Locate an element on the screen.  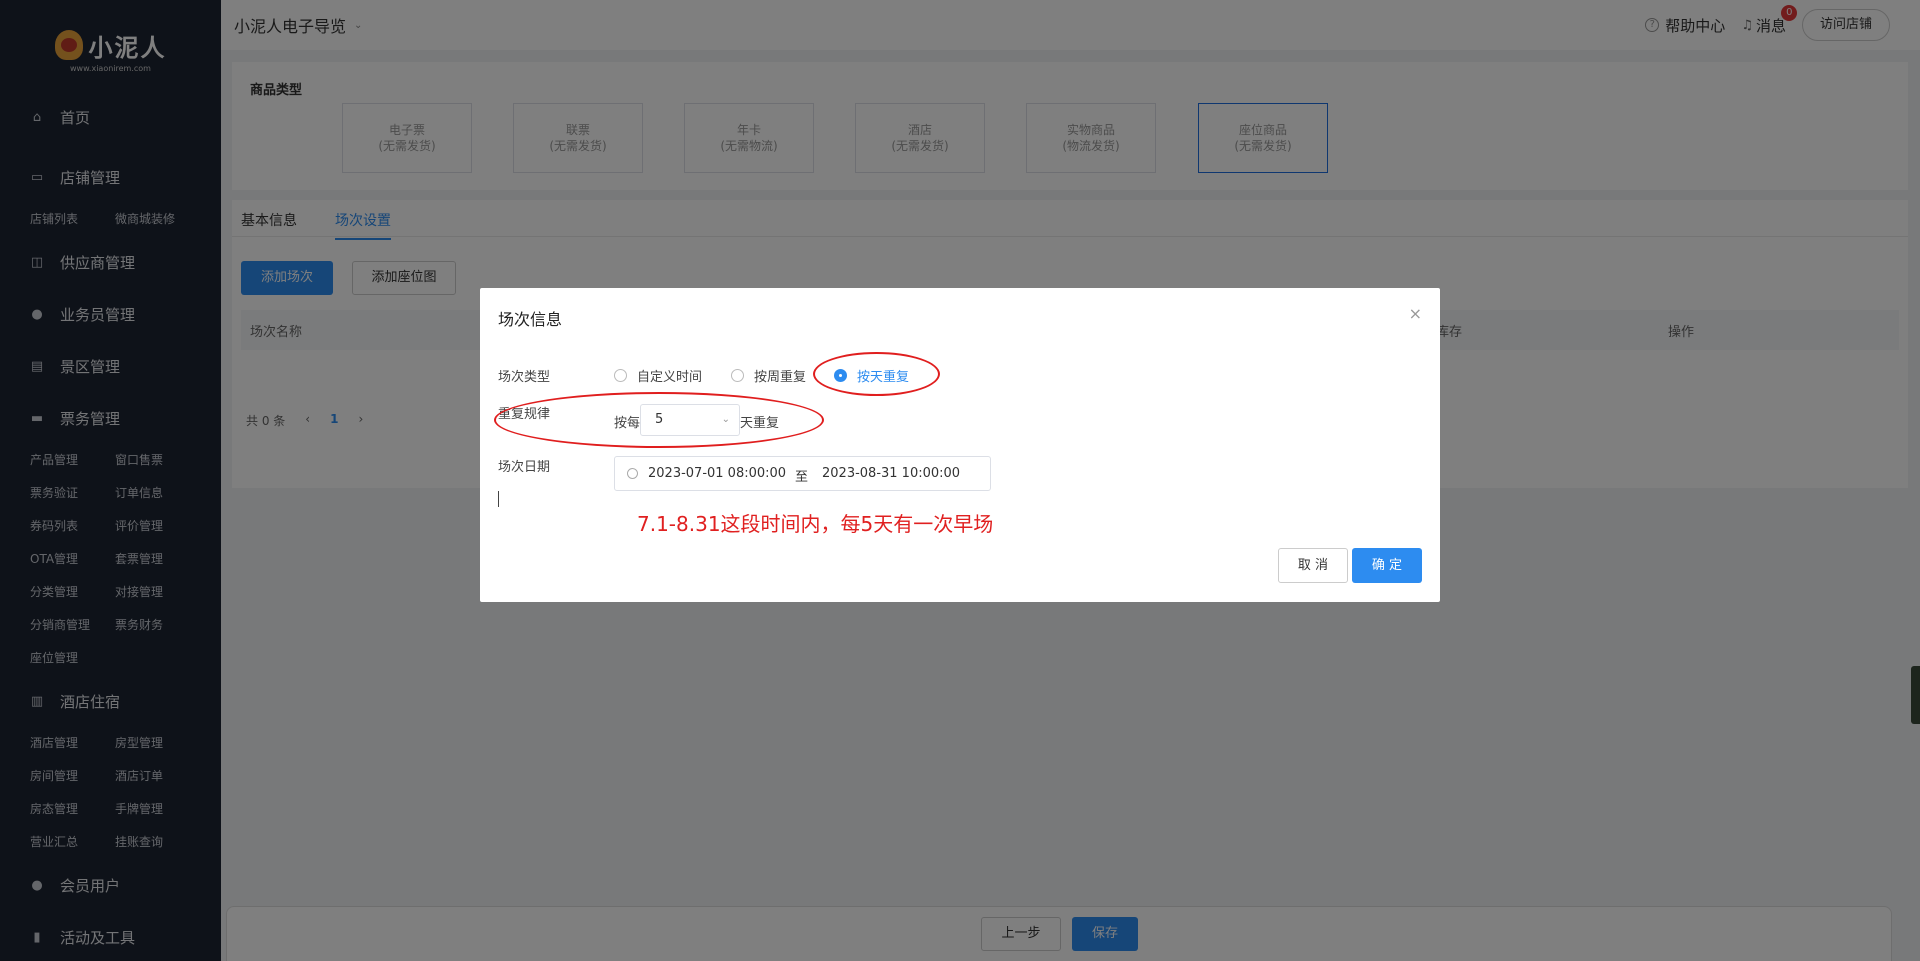
confirm-button: 确 定 is located at coordinates (1387, 565).